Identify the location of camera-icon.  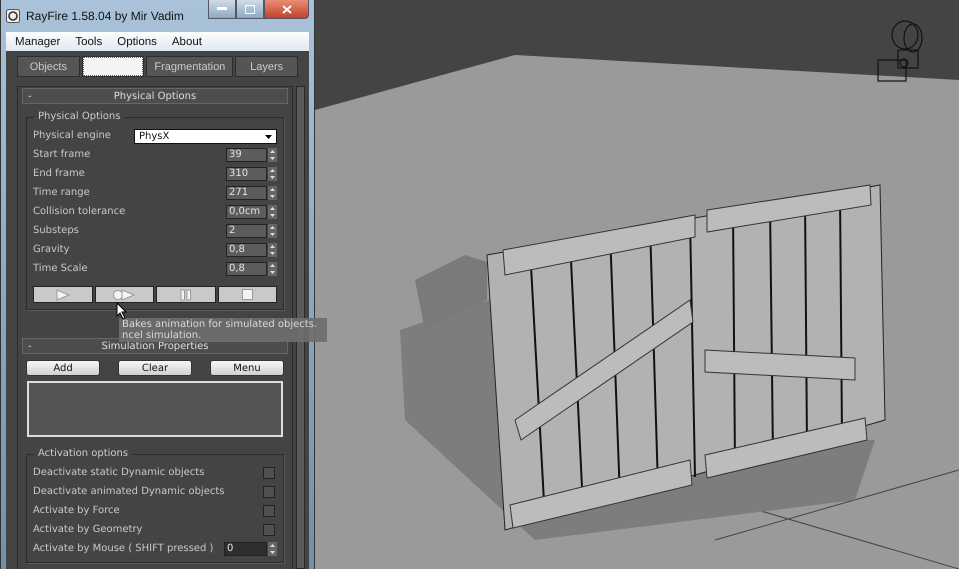
(900, 51).